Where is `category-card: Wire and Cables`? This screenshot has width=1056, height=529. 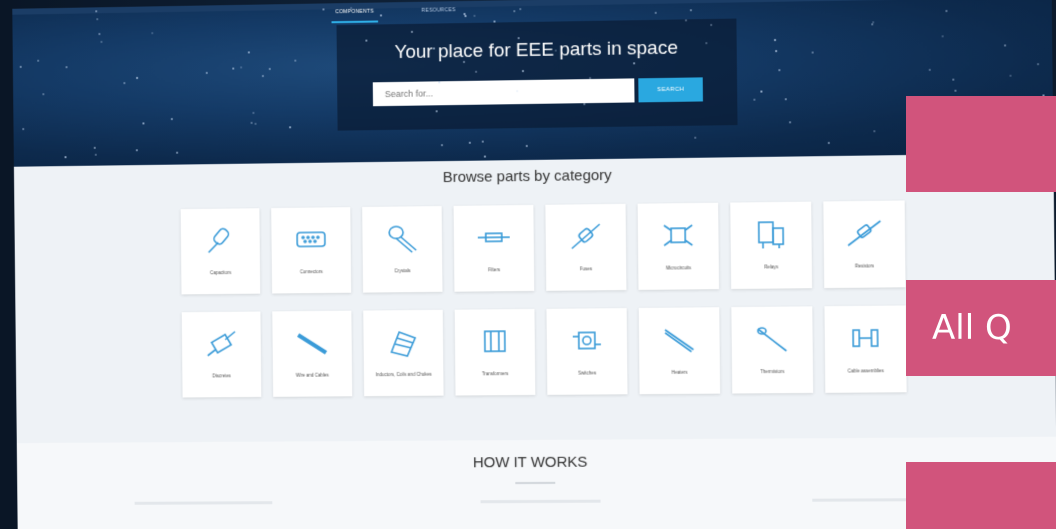 category-card: Wire and Cables is located at coordinates (312, 353).